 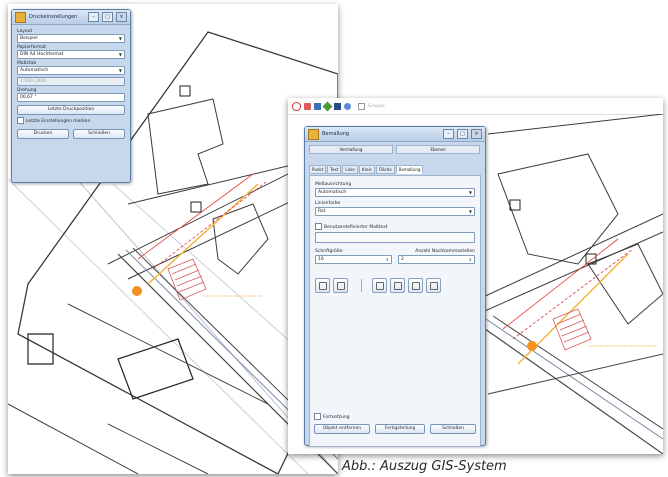 What do you see at coordinates (71, 38) in the screenshot?
I see `layout-select: Beispiel ▼` at bounding box center [71, 38].